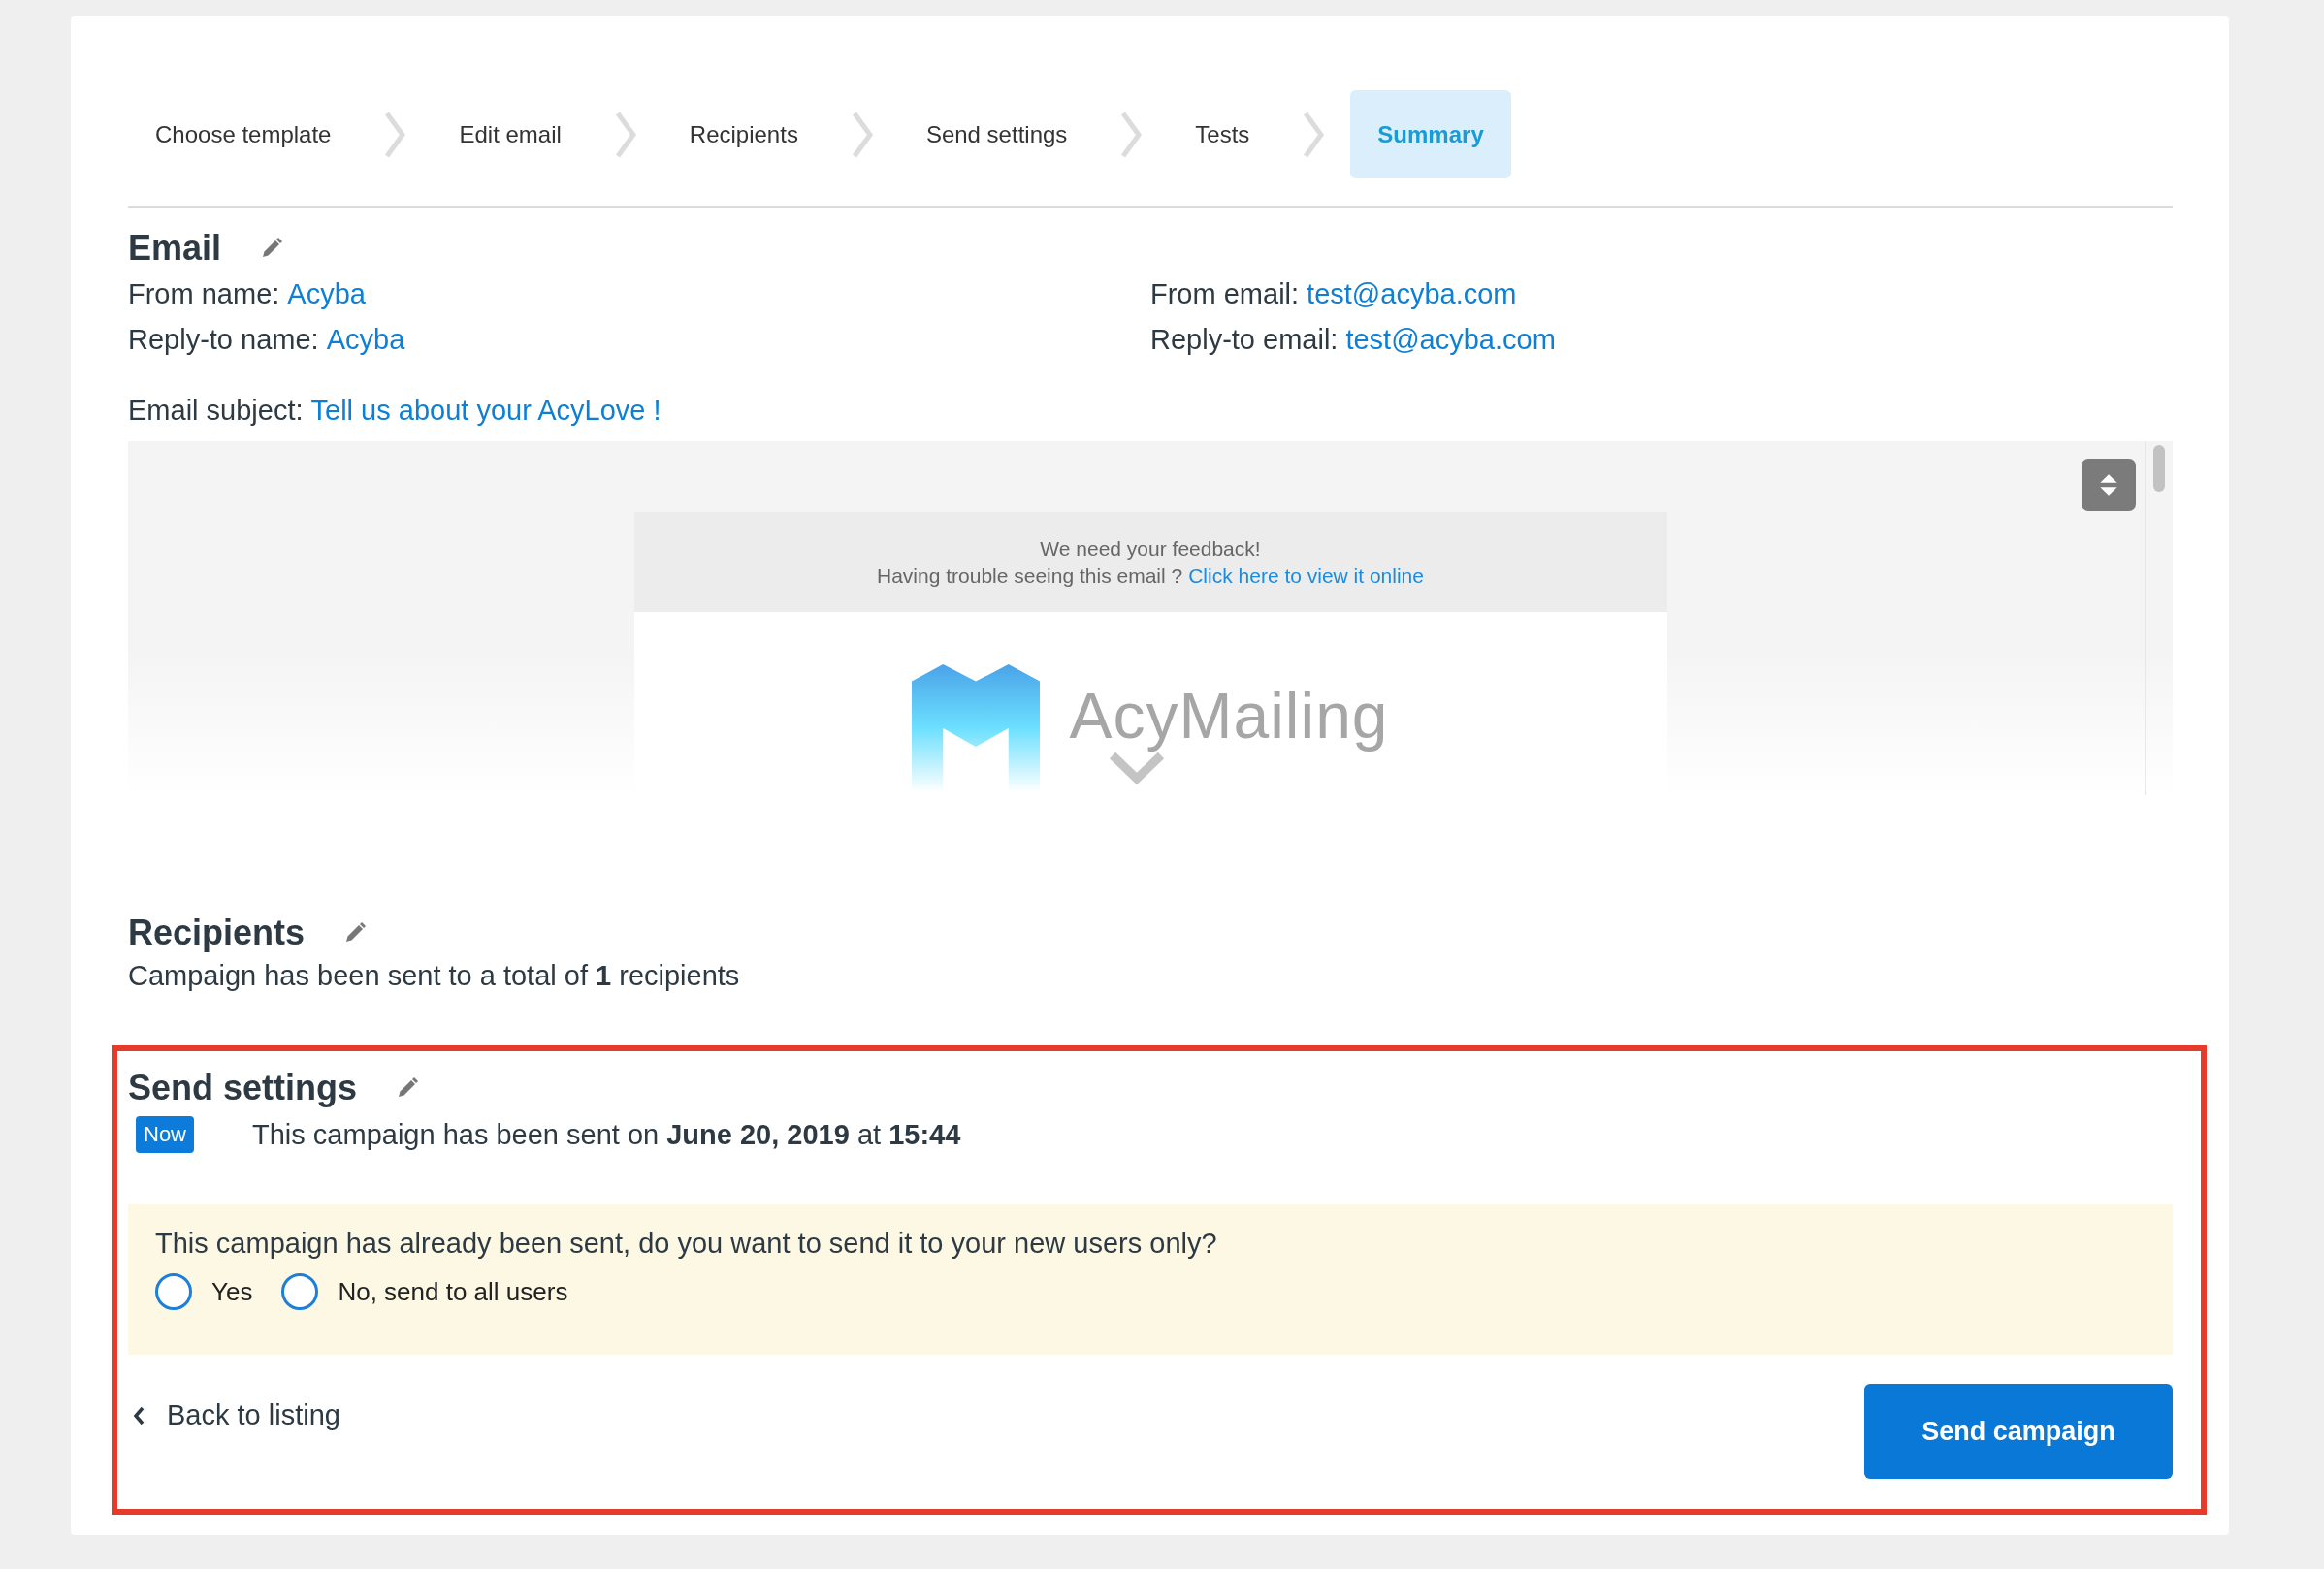 Image resolution: width=2324 pixels, height=1569 pixels. What do you see at coordinates (234, 1415) in the screenshot?
I see `back-link: Back to listing` at bounding box center [234, 1415].